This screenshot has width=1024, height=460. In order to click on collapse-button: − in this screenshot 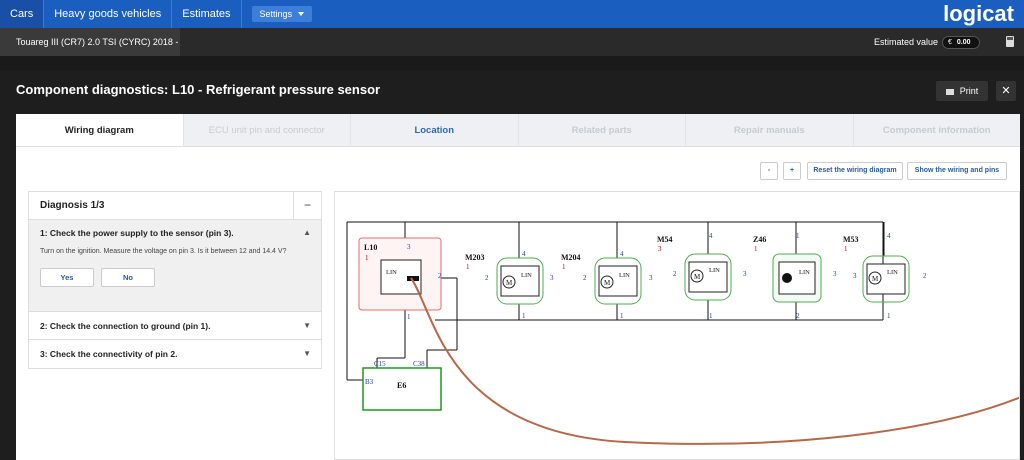, I will do `click(307, 206)`.